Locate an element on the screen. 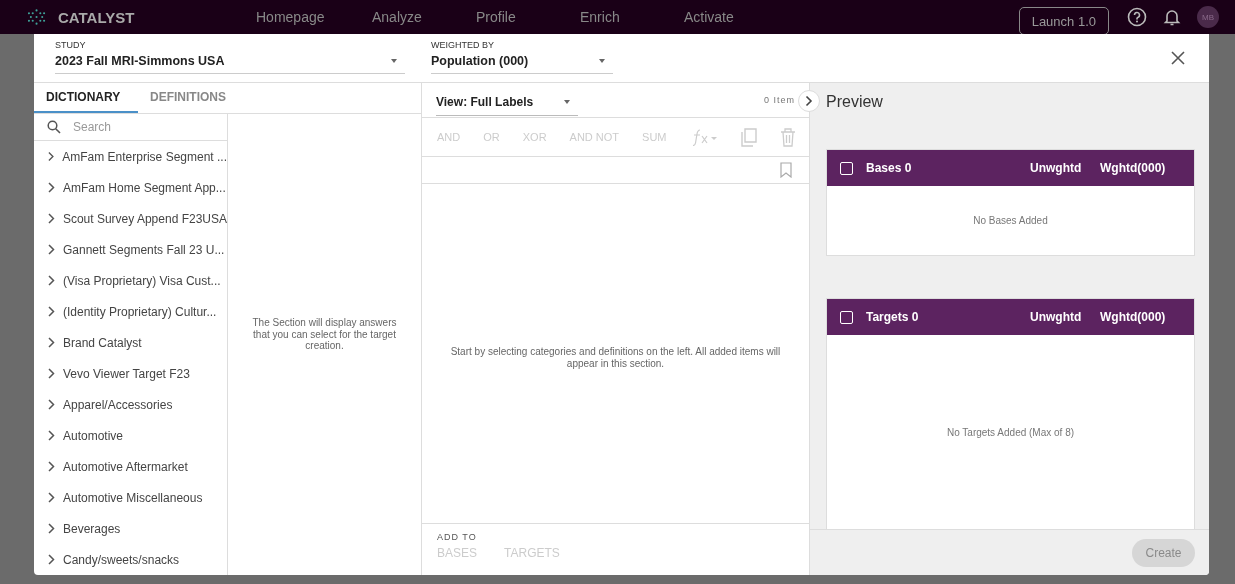  nav-link: Homepage is located at coordinates (314, 17).